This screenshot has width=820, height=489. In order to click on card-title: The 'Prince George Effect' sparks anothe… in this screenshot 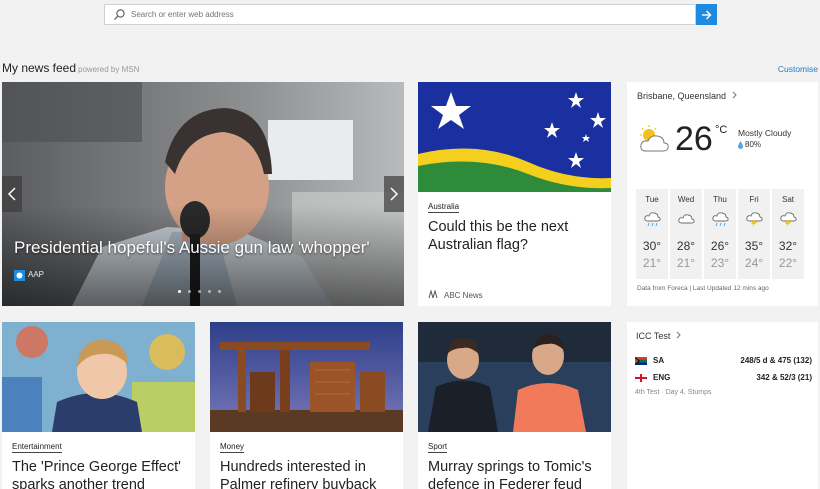, I will do `click(99, 473)`.